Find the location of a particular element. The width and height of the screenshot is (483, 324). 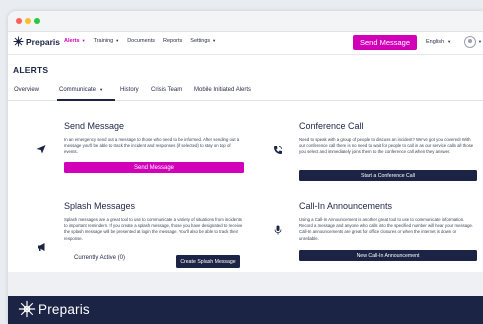

maximize-window-button is located at coordinates (37, 21).